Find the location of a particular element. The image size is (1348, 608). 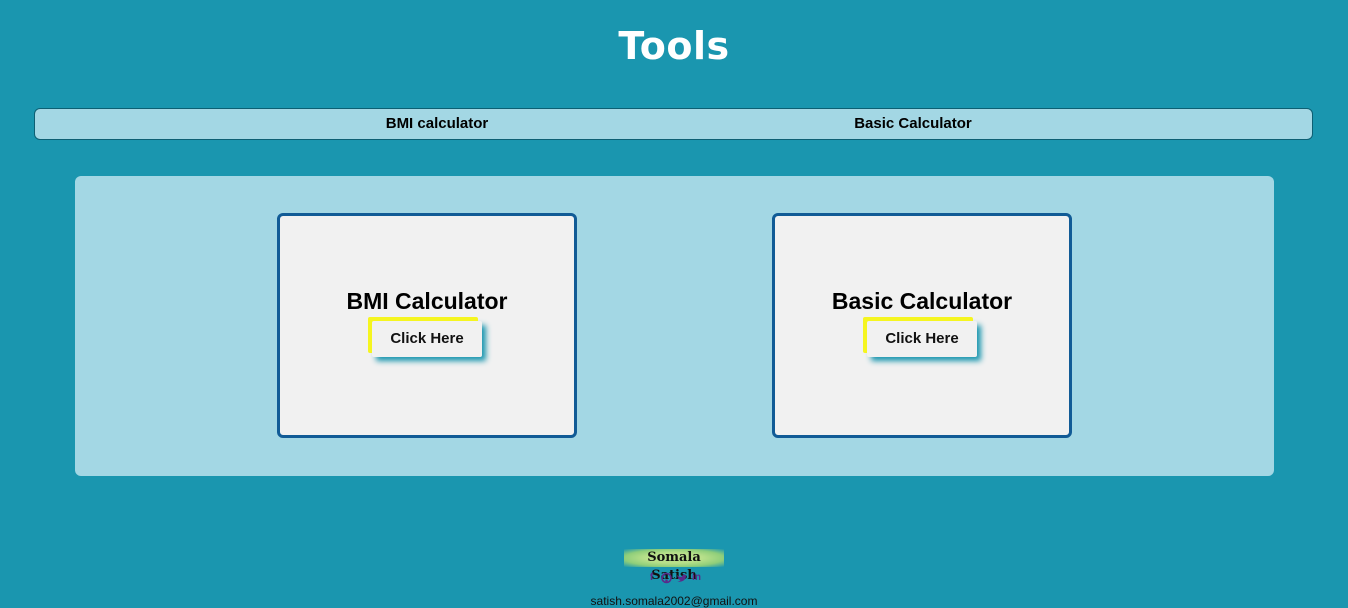

nav-link-basic-calculator: Basic Calculator is located at coordinates (913, 124).